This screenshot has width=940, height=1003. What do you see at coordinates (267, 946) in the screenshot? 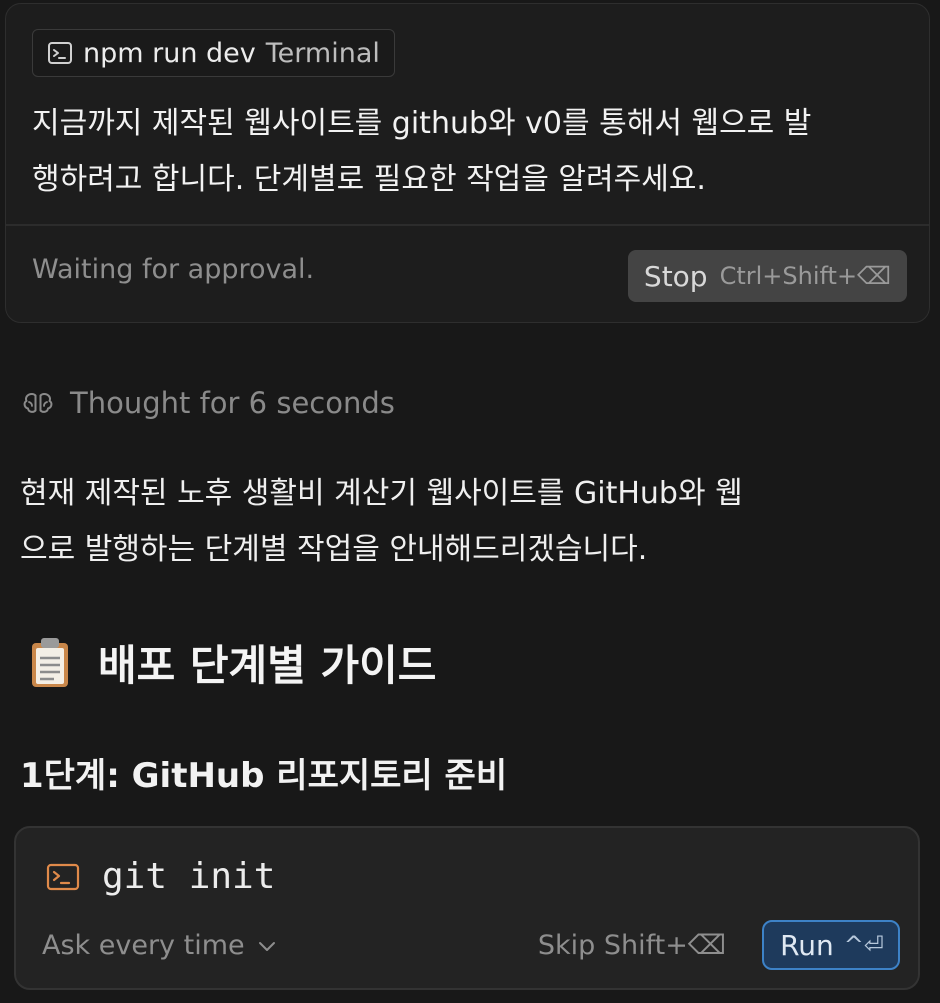
I see `chevron-down-icon` at bounding box center [267, 946].